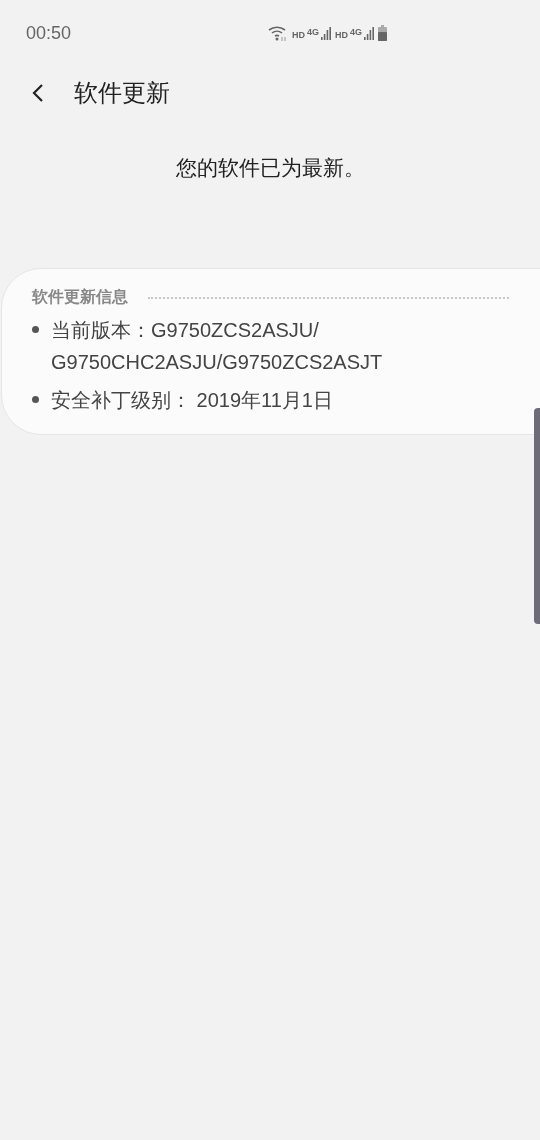  I want to click on info-text: 安全补丁级别： 2019年11月1日, so click(192, 400).